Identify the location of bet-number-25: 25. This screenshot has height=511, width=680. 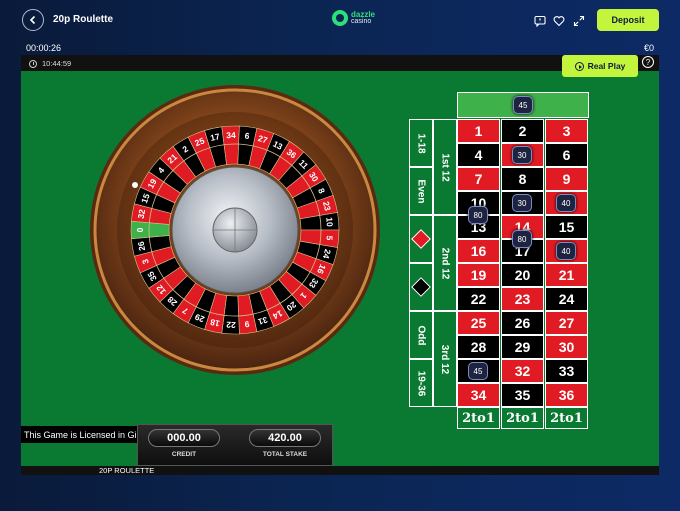
(478, 323).